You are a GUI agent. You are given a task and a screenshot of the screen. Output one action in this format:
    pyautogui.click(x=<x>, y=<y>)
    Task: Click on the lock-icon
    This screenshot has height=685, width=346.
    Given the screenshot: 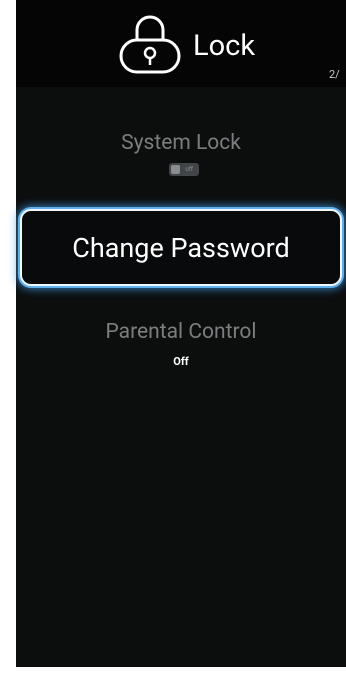 What is the action you would take?
    pyautogui.click(x=150, y=43)
    